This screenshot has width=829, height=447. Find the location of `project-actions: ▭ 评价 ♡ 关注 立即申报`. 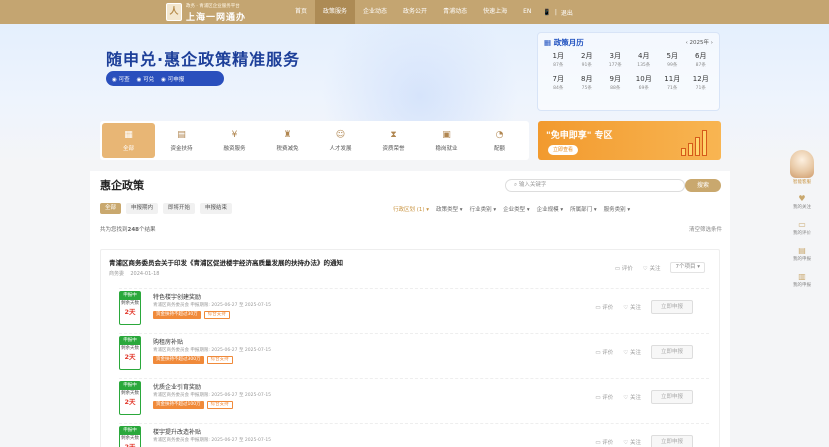

project-actions: ▭ 评价 ♡ 关注 立即申报 is located at coordinates (644, 352).